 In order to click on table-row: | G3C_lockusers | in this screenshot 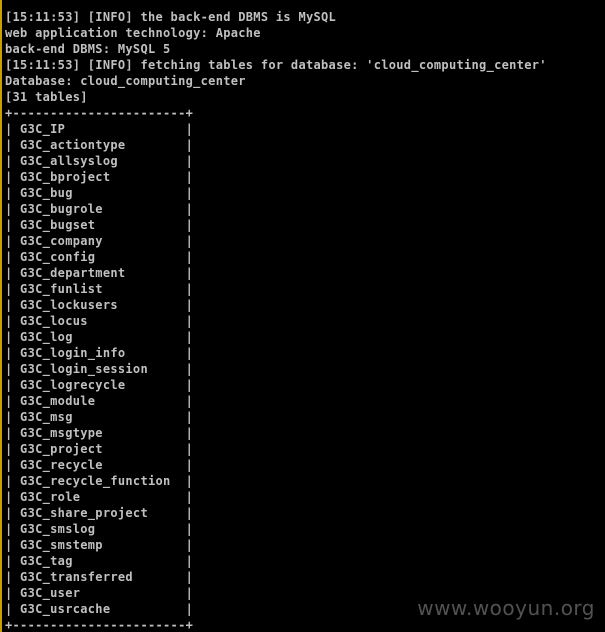, I will do `click(99, 305)`.